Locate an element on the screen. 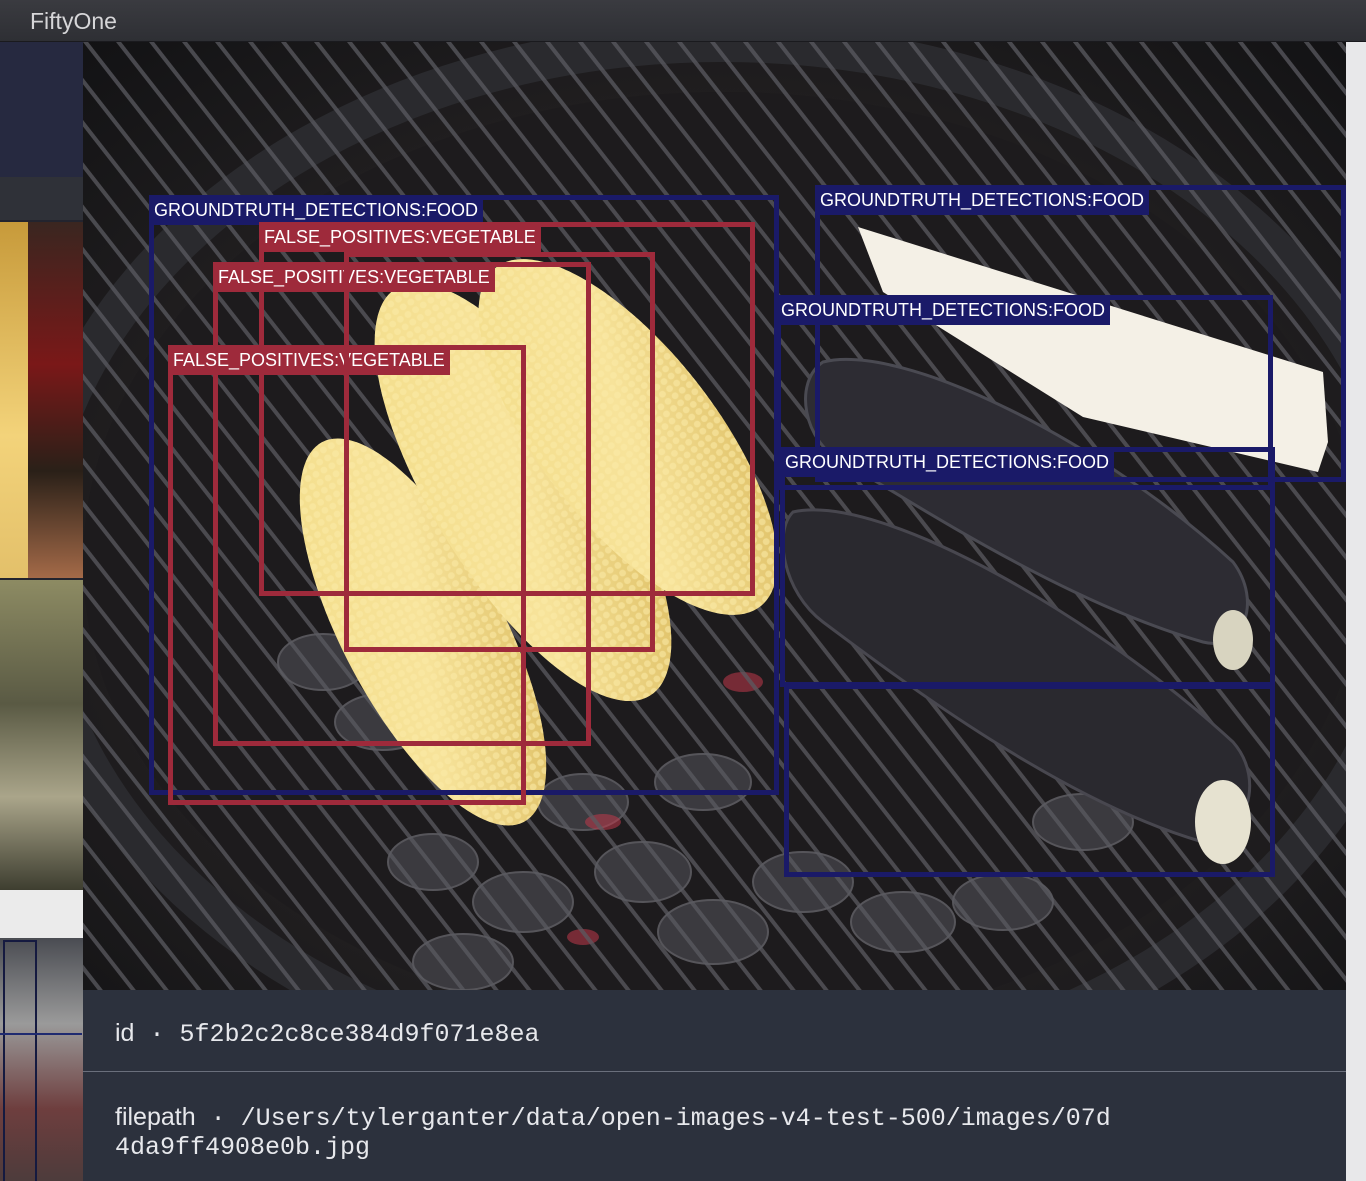 The height and width of the screenshot is (1181, 1366). scrollbar is located at coordinates (1356, 611).